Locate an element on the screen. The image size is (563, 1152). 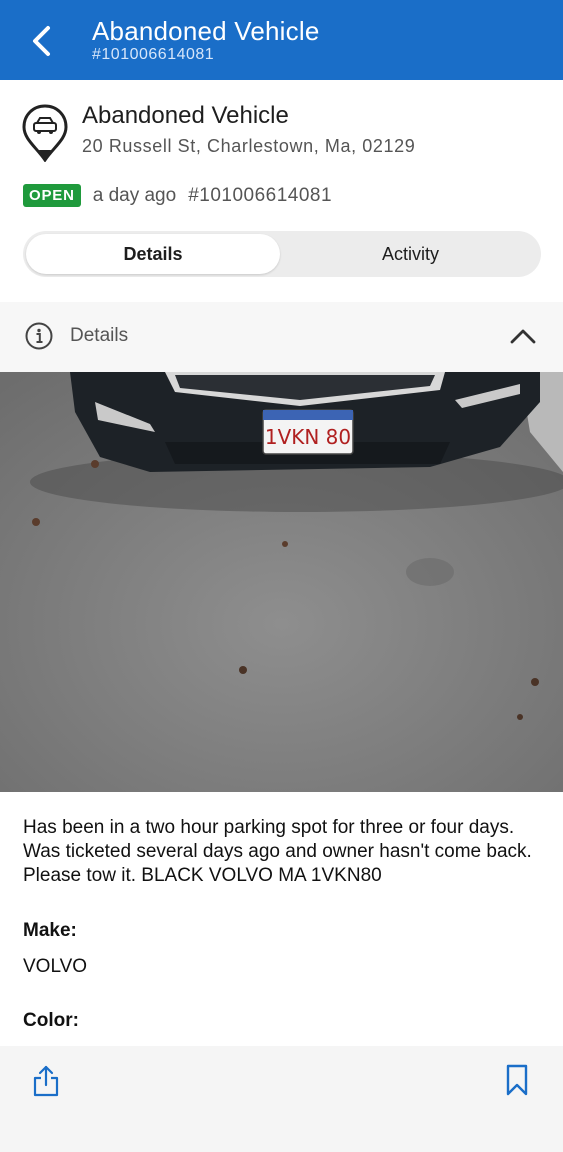
page-subtitle-case-number: #101006614081 is located at coordinates (153, 54).